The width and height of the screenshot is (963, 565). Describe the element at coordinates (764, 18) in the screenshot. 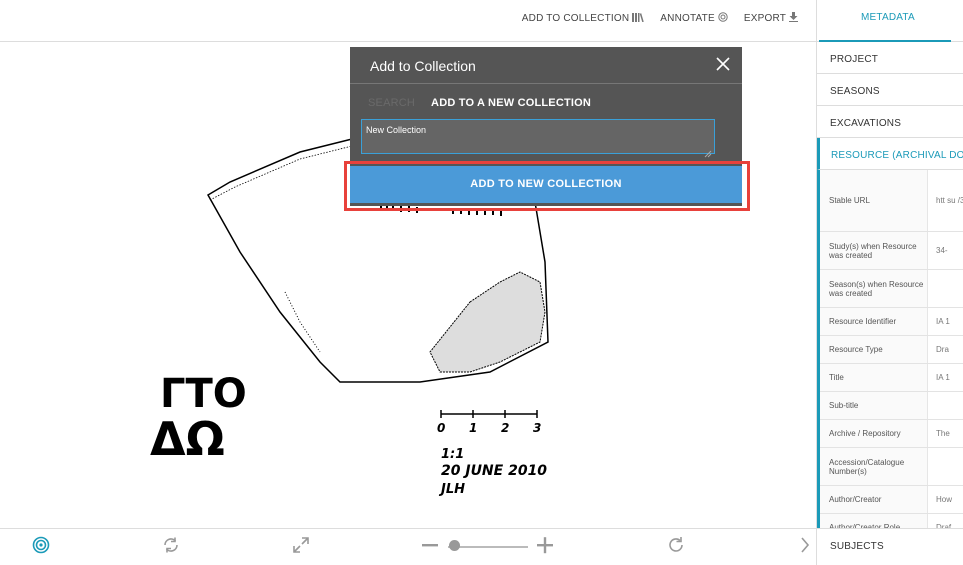

I see `export-label: EXPORT` at that location.